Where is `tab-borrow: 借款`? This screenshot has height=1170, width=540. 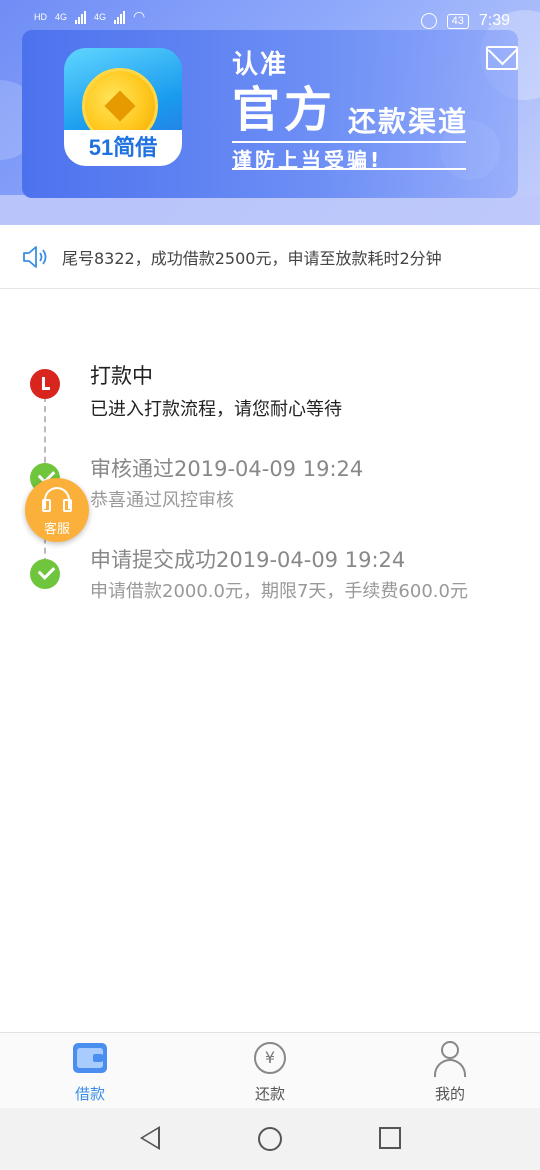
tab-borrow: 借款 is located at coordinates (90, 1071).